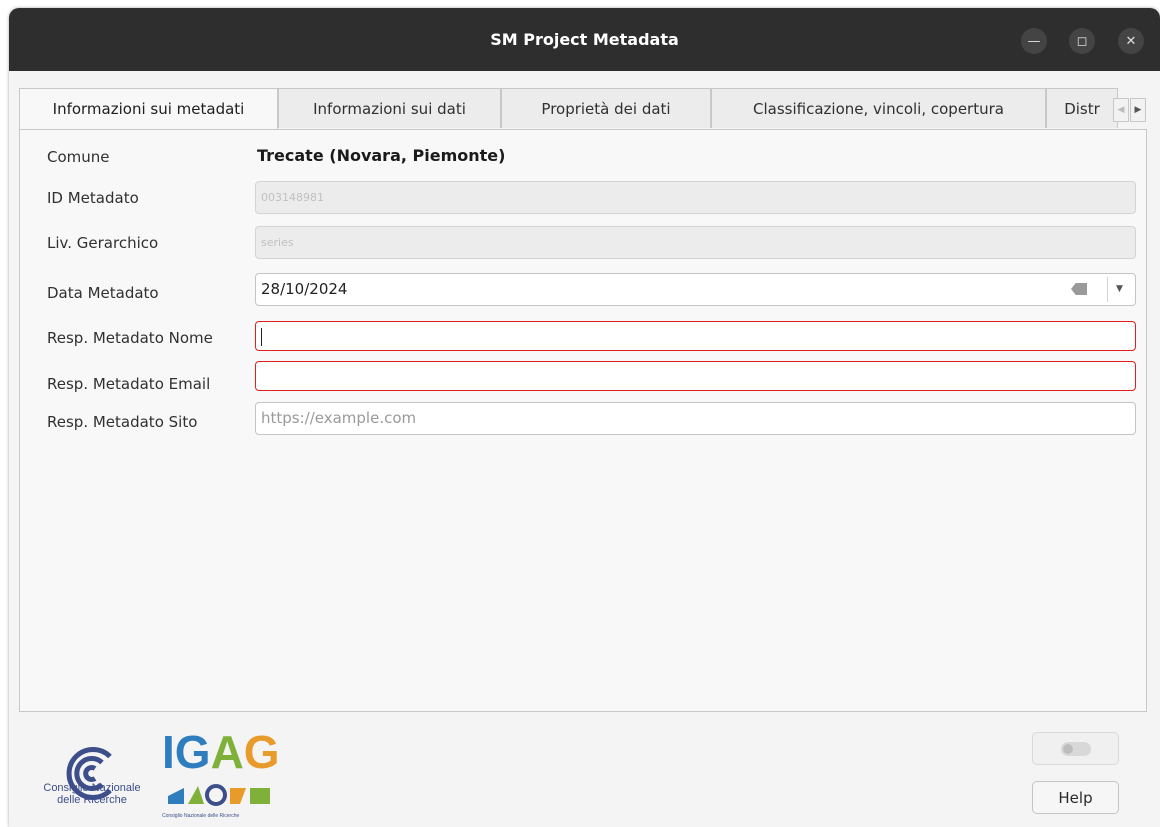 This screenshot has height=827, width=1160. I want to click on clear-icon, so click(1079, 289).